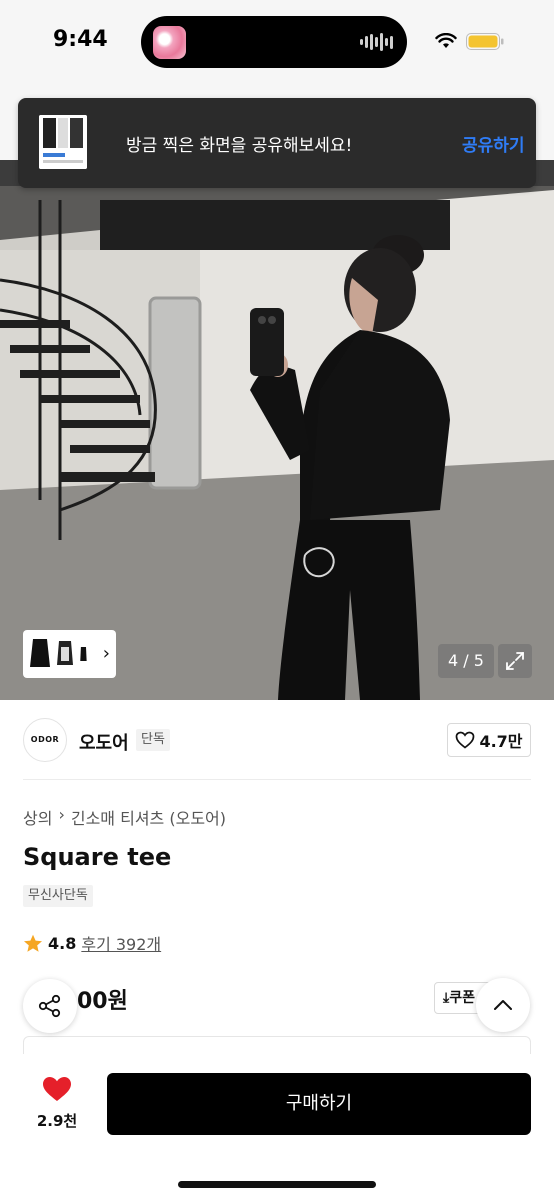 The image size is (554, 1200). What do you see at coordinates (462, 998) in the screenshot?
I see `coupon-label: 쿠폰` at bounding box center [462, 998].